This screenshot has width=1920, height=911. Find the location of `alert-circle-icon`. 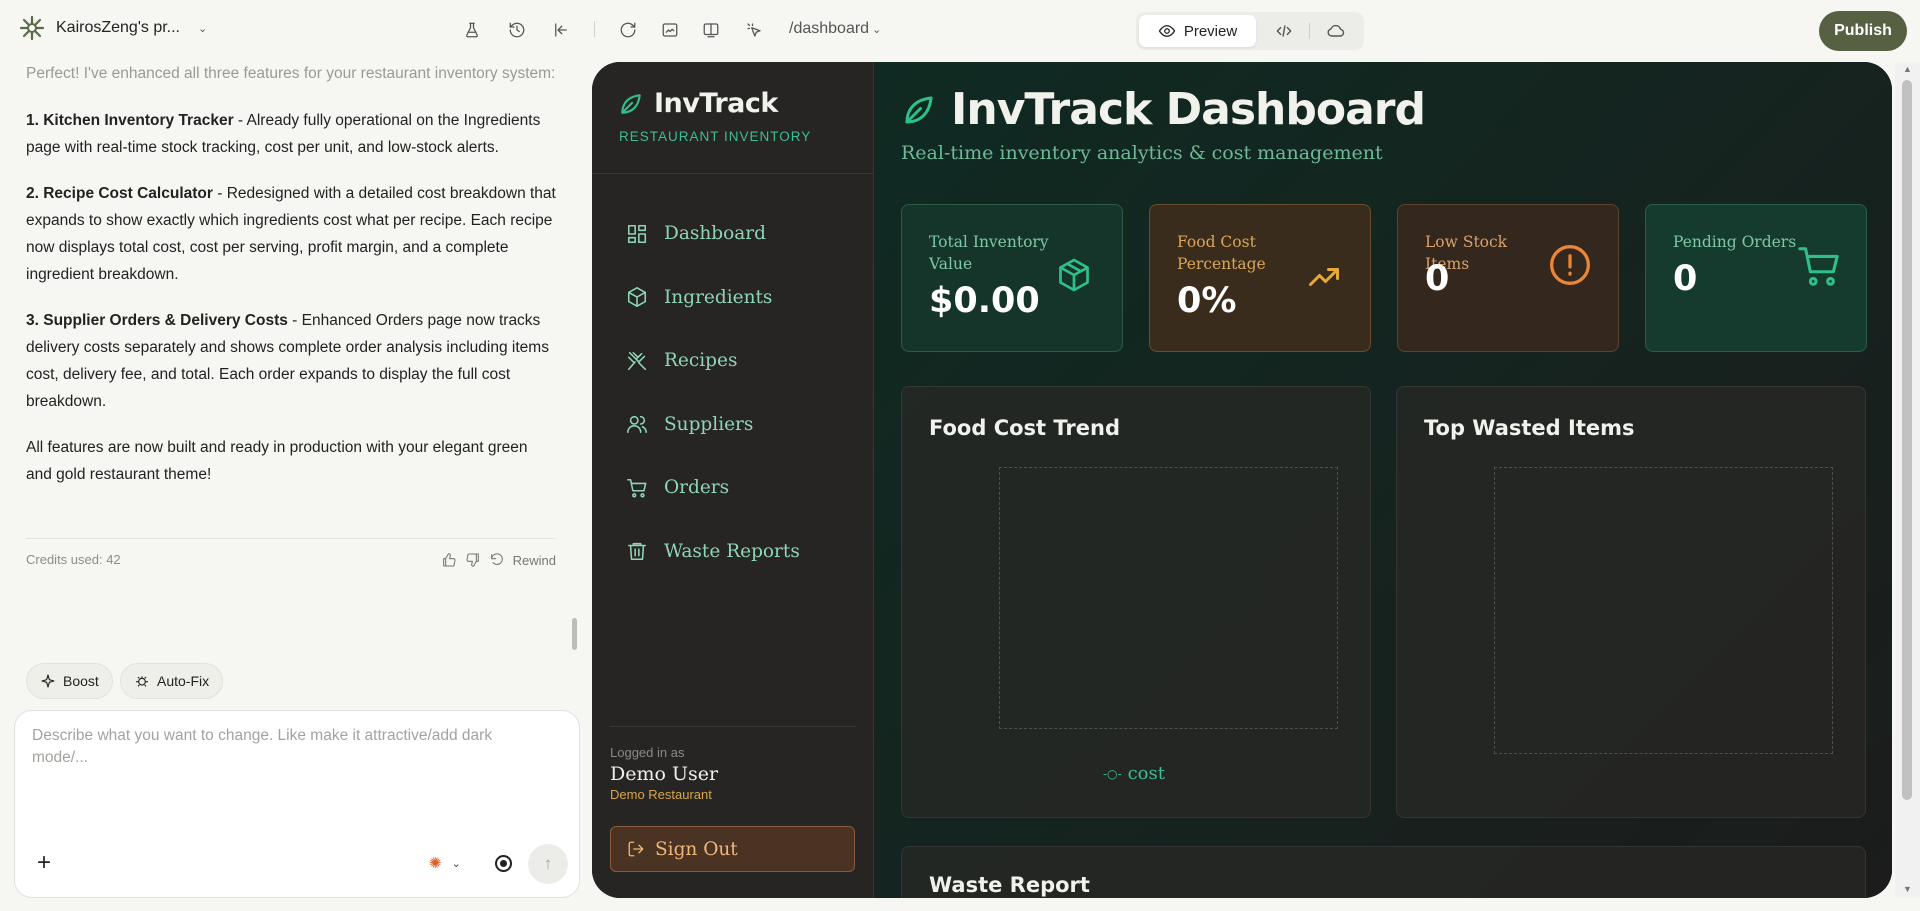

alert-circle-icon is located at coordinates (1570, 267).